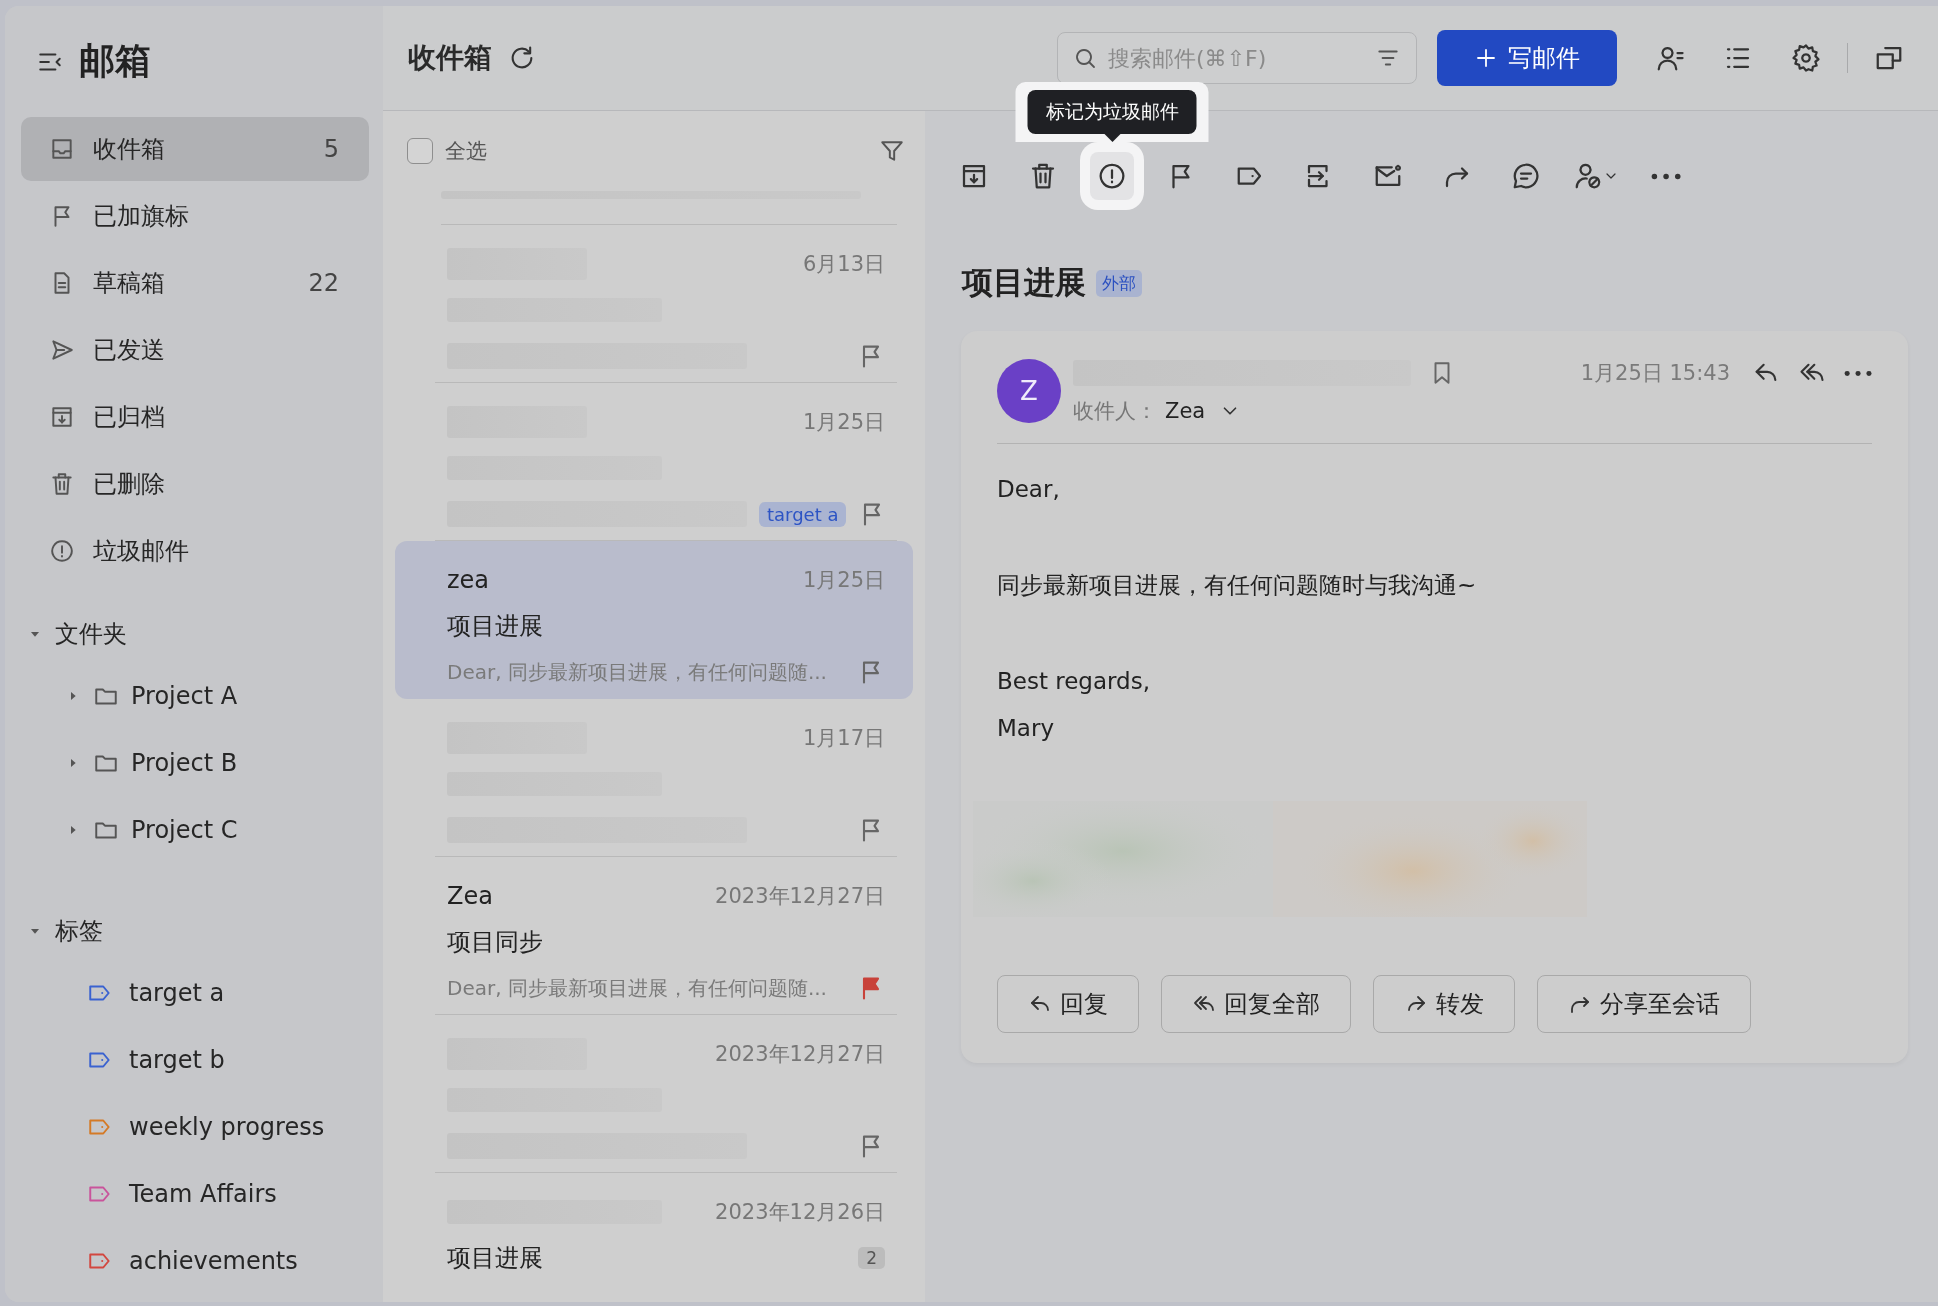 Image resolution: width=1938 pixels, height=1306 pixels. I want to click on mailbox-item: 垃圾邮件, so click(195, 551).